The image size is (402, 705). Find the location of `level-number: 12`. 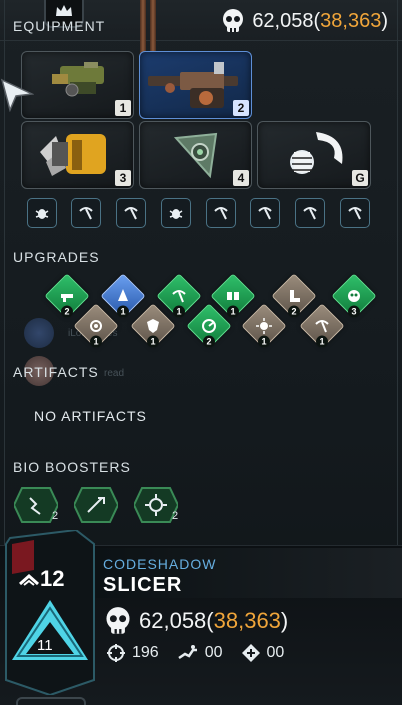

level-number: 12 is located at coordinates (52, 578).